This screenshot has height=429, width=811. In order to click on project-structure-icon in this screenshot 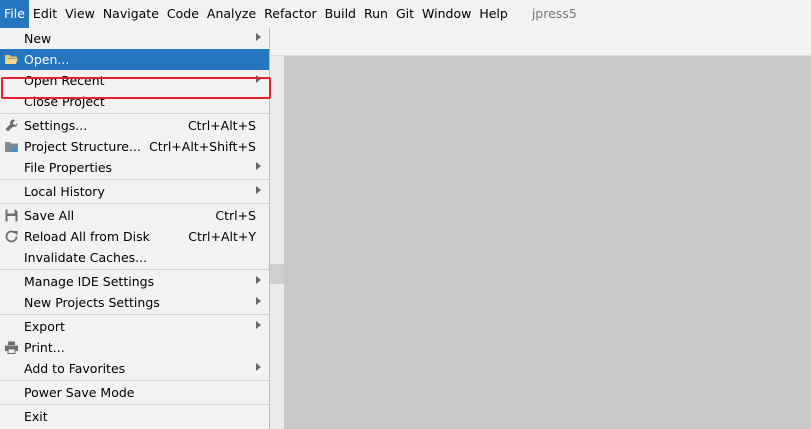, I will do `click(11, 146)`.